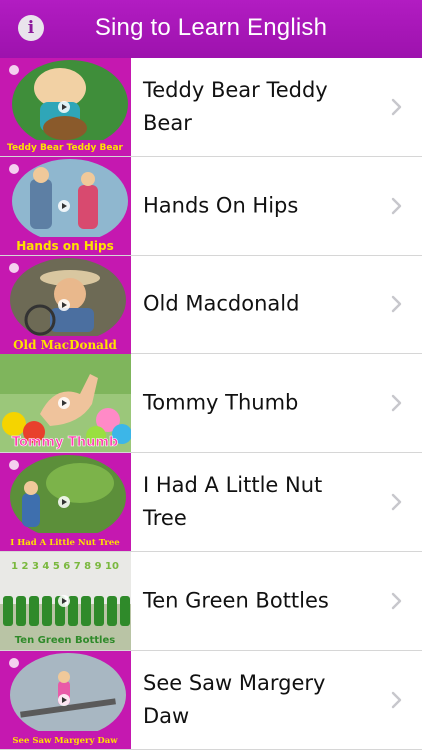 The width and height of the screenshot is (422, 750). I want to click on song-thumbnail: Hands on Hips, so click(65, 205).